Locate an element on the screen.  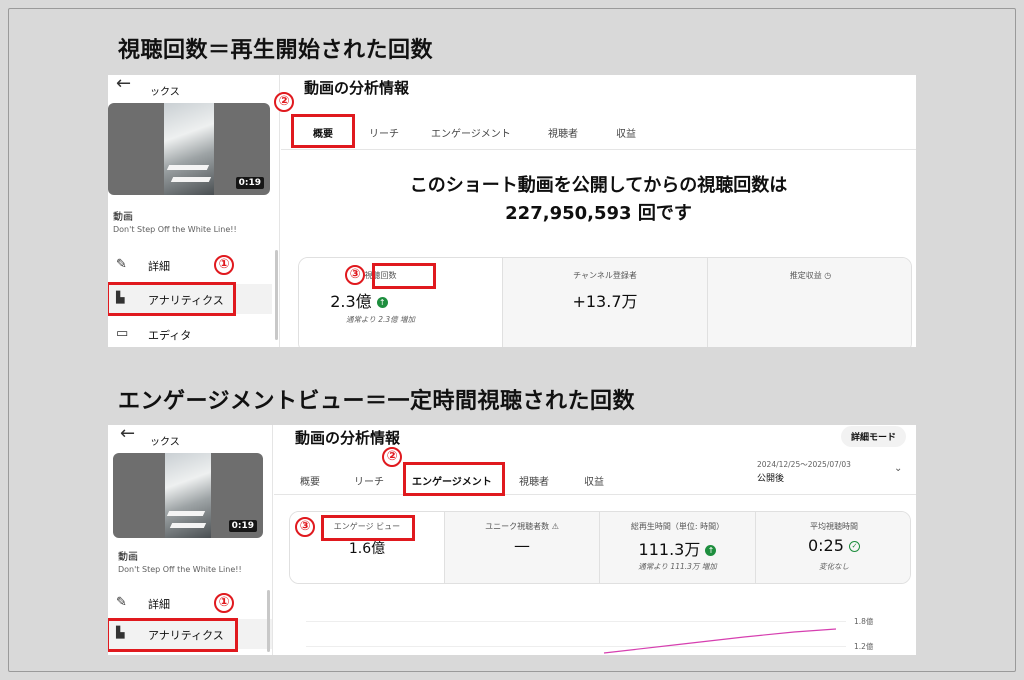
date-range: 2024/12/25〜2025/07/03 is located at coordinates (804, 464).